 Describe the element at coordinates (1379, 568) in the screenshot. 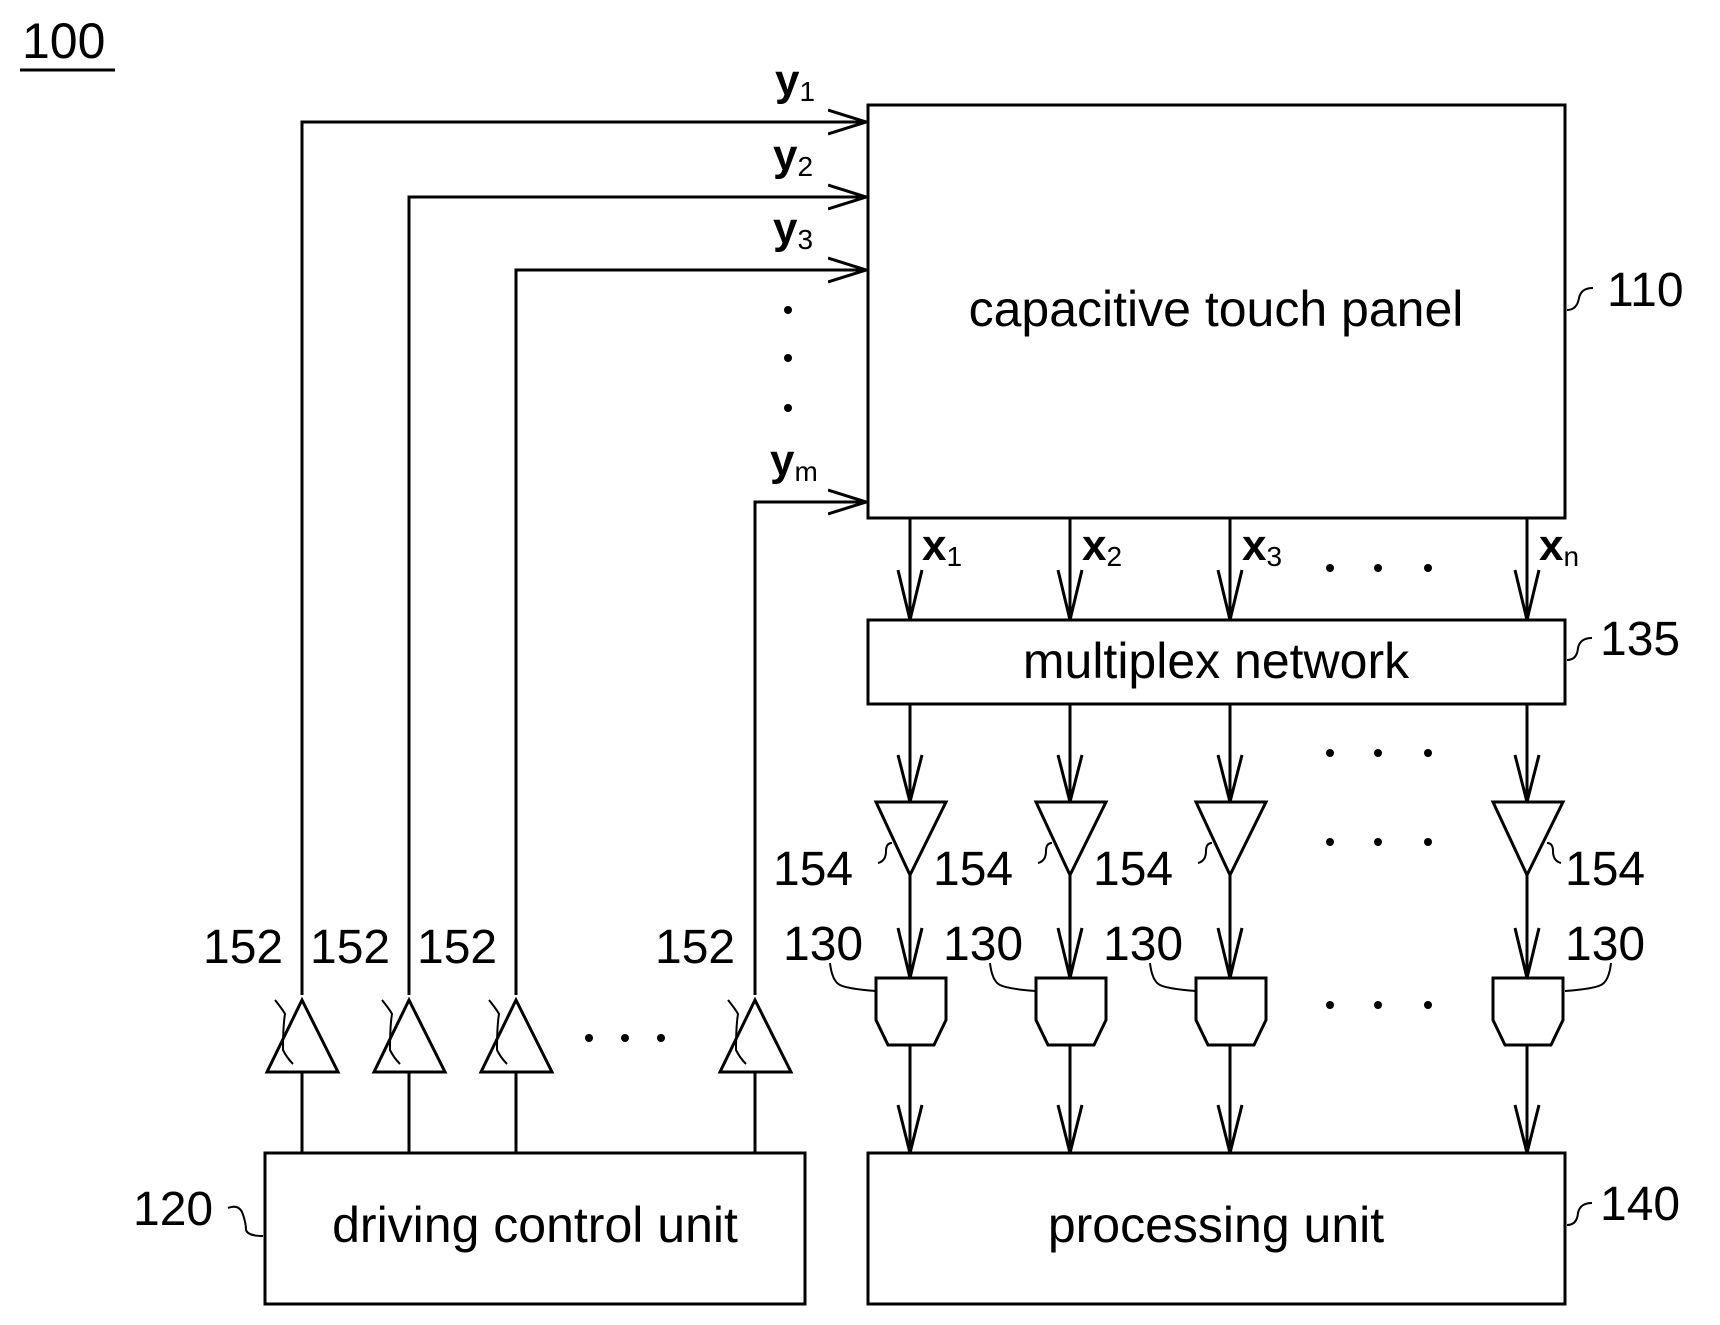

I see `sense-line-ellipsis` at that location.